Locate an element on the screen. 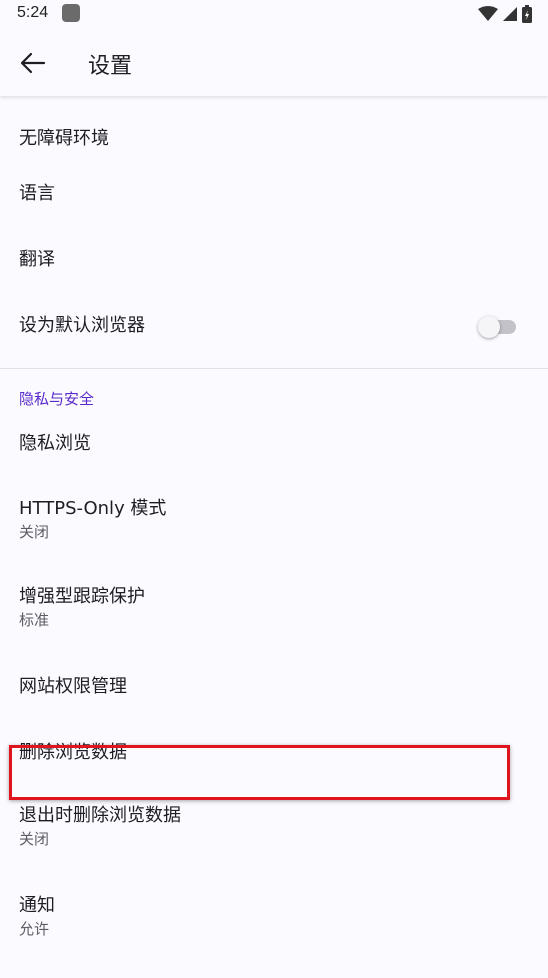 The image size is (548, 978). battery-icon is located at coordinates (527, 14).